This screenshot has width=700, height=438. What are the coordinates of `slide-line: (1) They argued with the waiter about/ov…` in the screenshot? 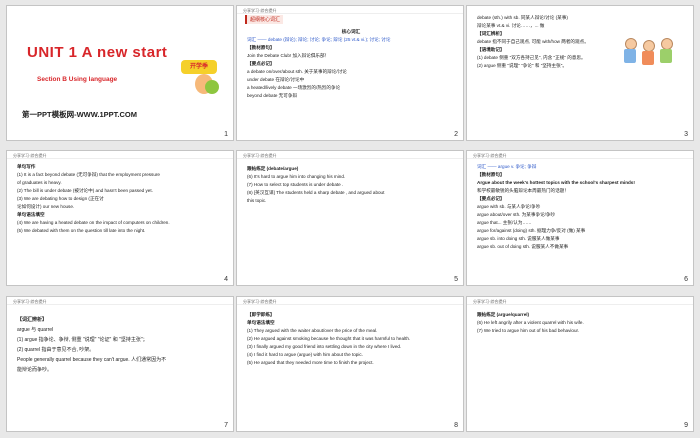 It's located at (312, 330).